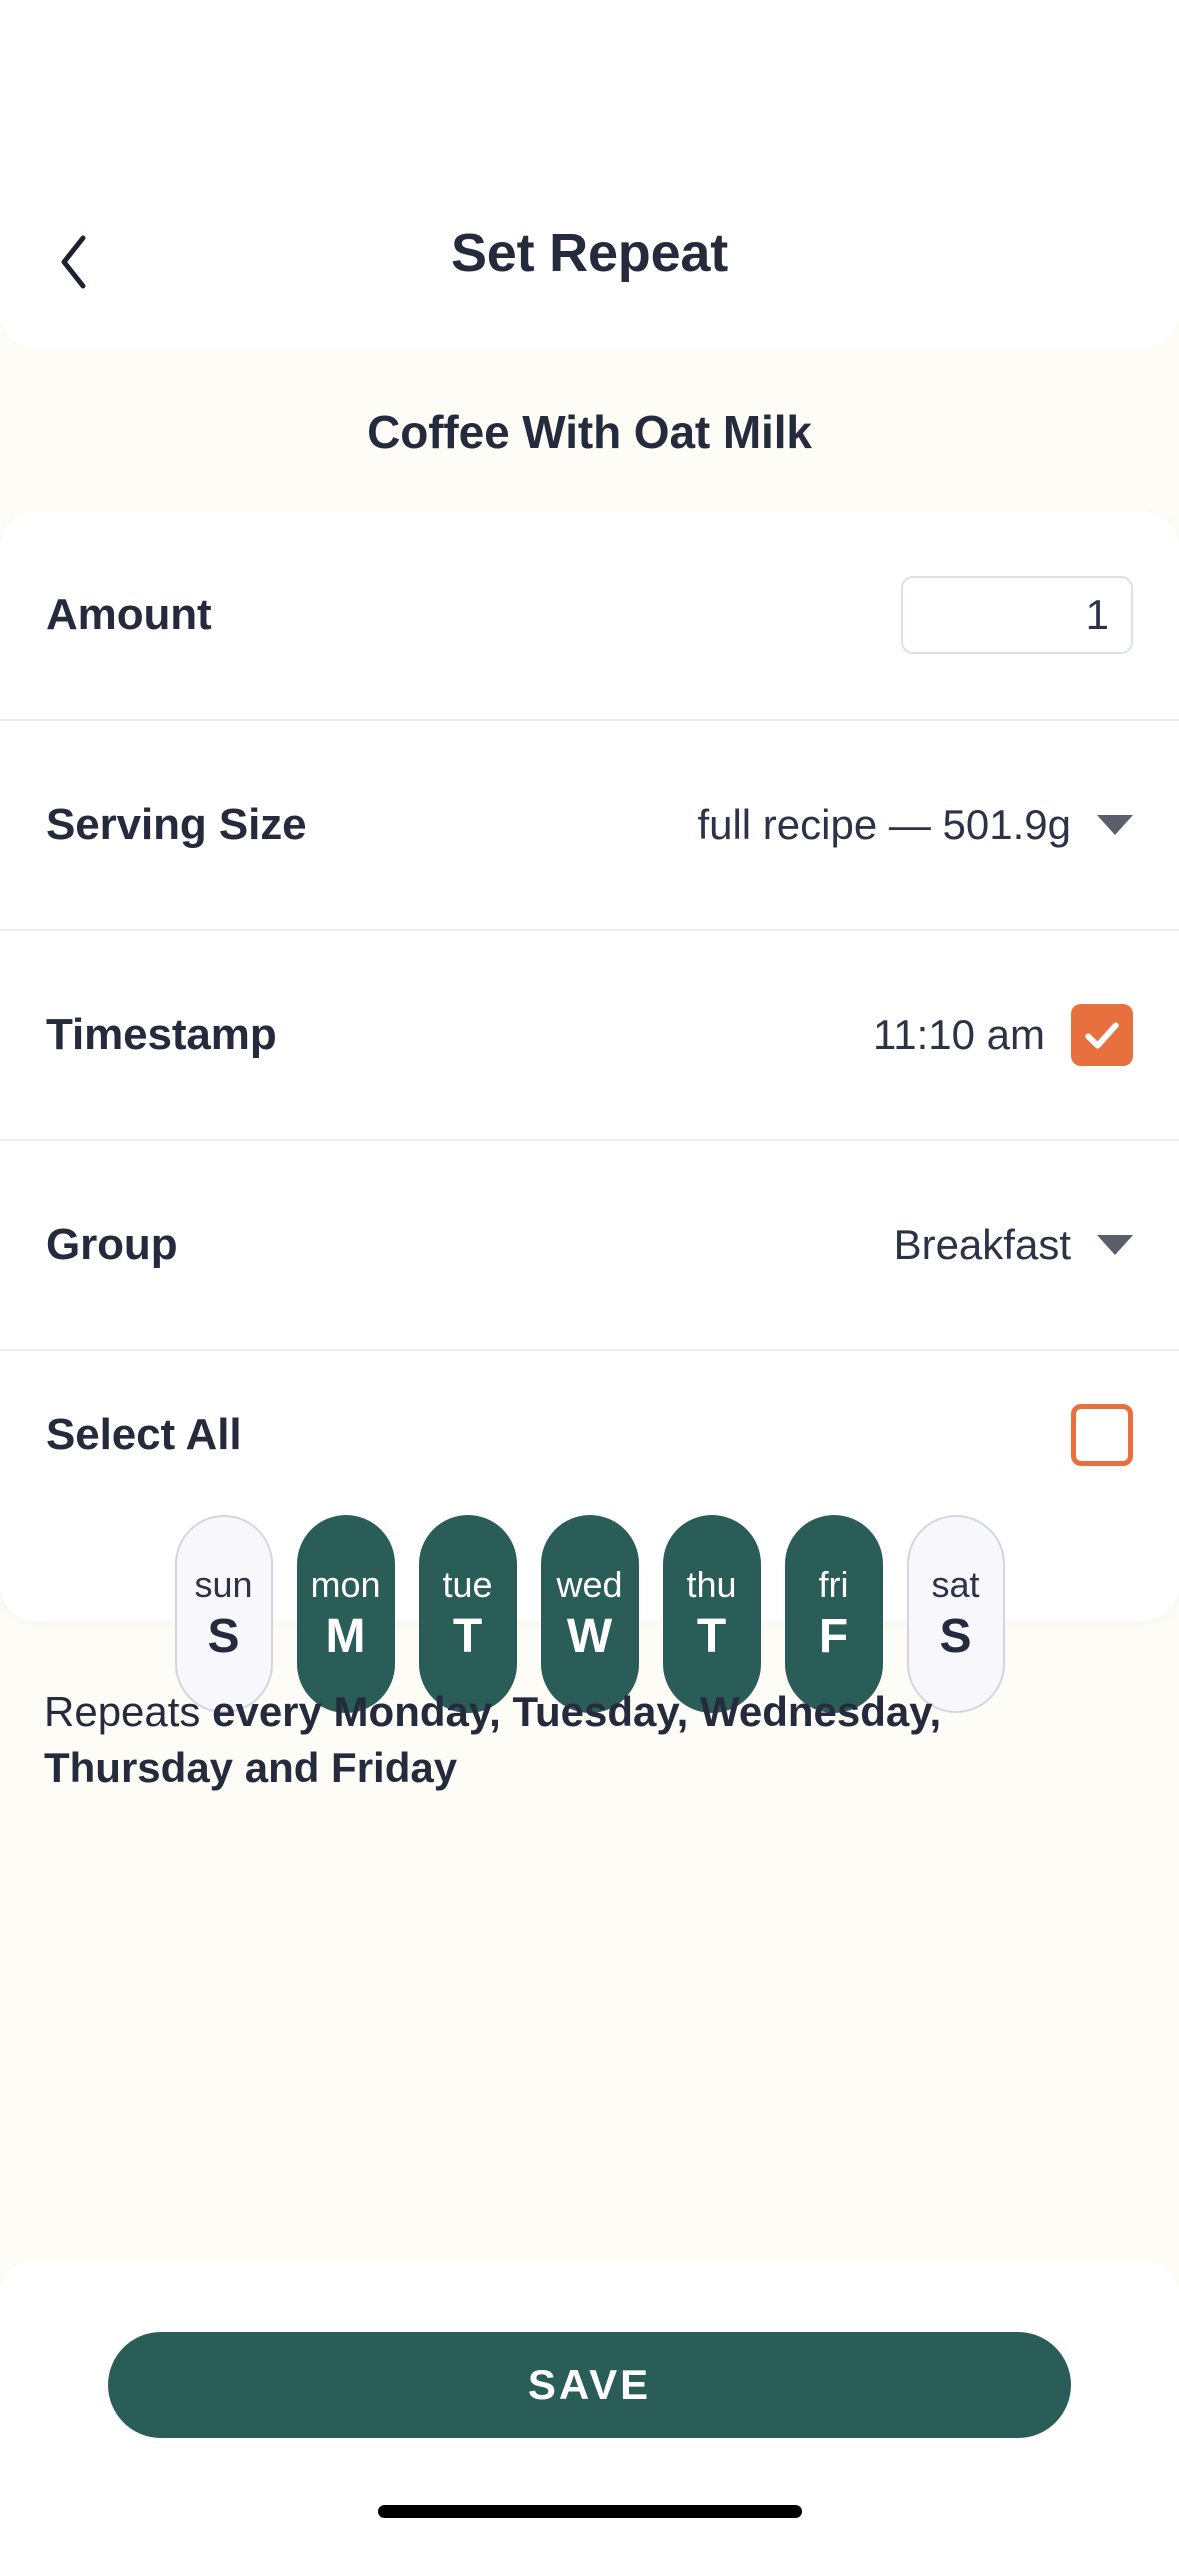  What do you see at coordinates (129, 614) in the screenshot?
I see `amount-label: Amount` at bounding box center [129, 614].